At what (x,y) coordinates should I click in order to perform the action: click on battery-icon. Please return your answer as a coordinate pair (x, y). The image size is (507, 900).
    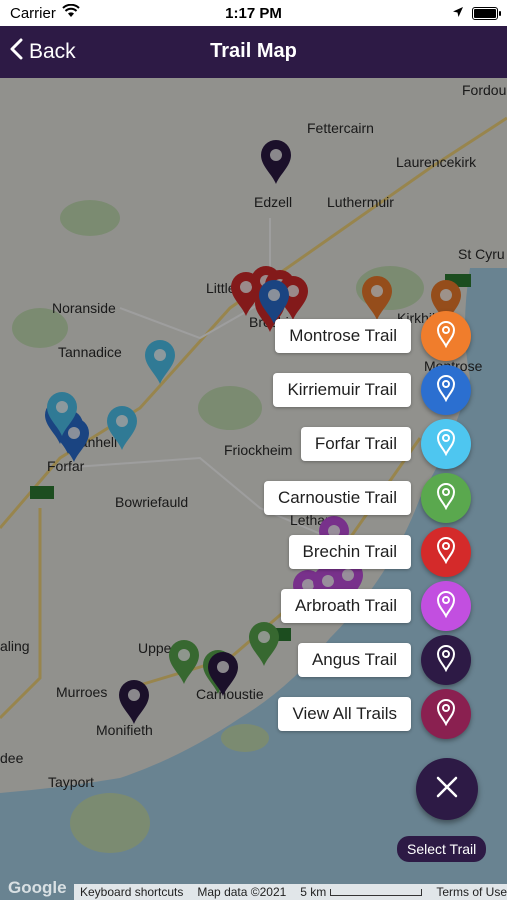
    Looking at the image, I should click on (486, 13).